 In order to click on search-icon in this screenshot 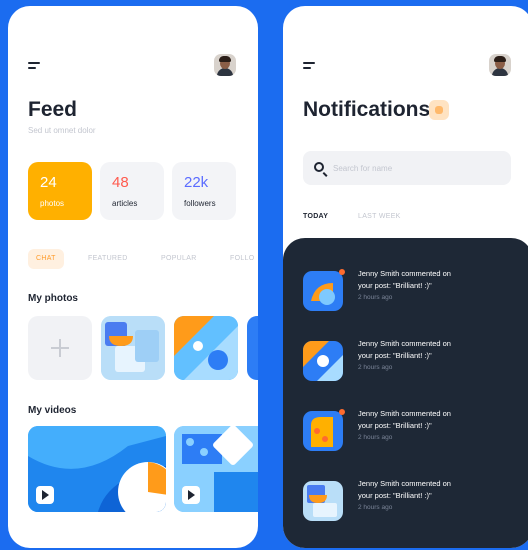, I will do `click(319, 167)`.